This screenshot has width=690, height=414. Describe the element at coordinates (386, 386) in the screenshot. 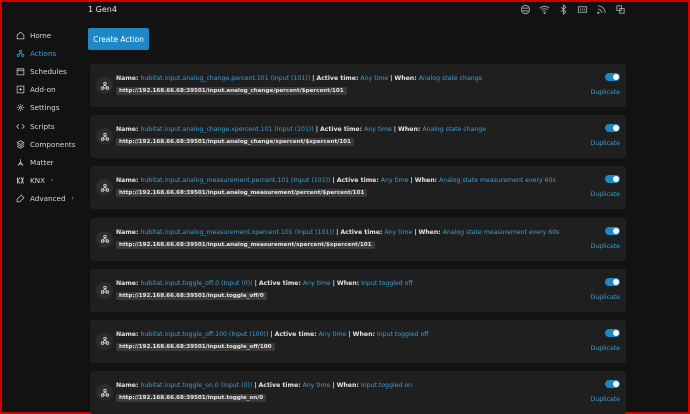

I see `when-value: Input toggled on` at that location.